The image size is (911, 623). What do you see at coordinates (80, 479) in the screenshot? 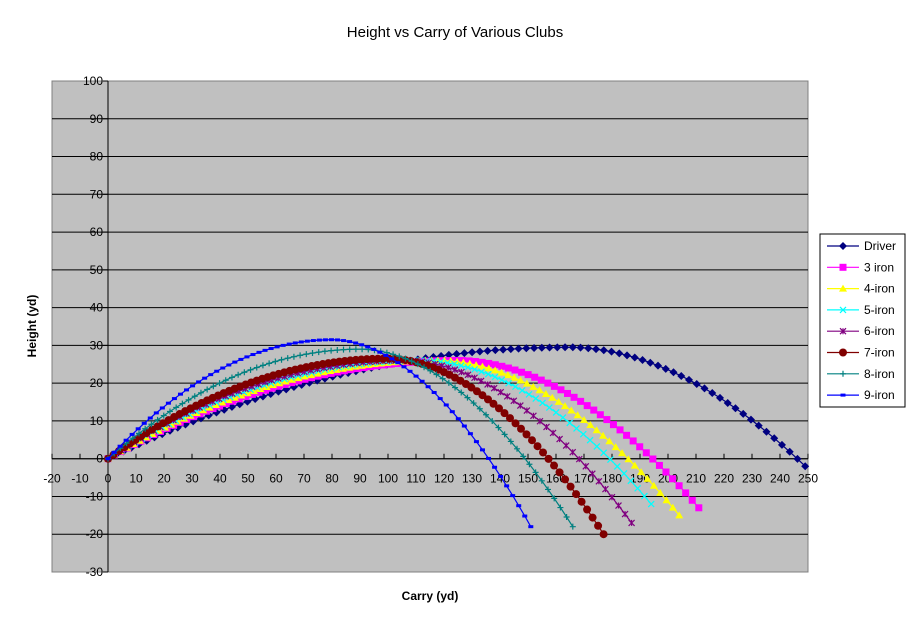
I see `x-tick-label: -10` at bounding box center [80, 479].